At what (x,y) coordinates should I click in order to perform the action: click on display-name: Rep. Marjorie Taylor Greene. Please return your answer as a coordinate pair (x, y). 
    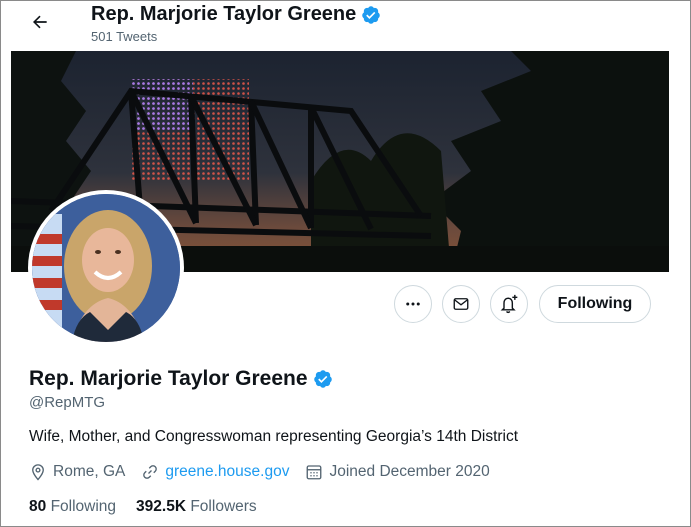
    Looking at the image, I should click on (168, 378).